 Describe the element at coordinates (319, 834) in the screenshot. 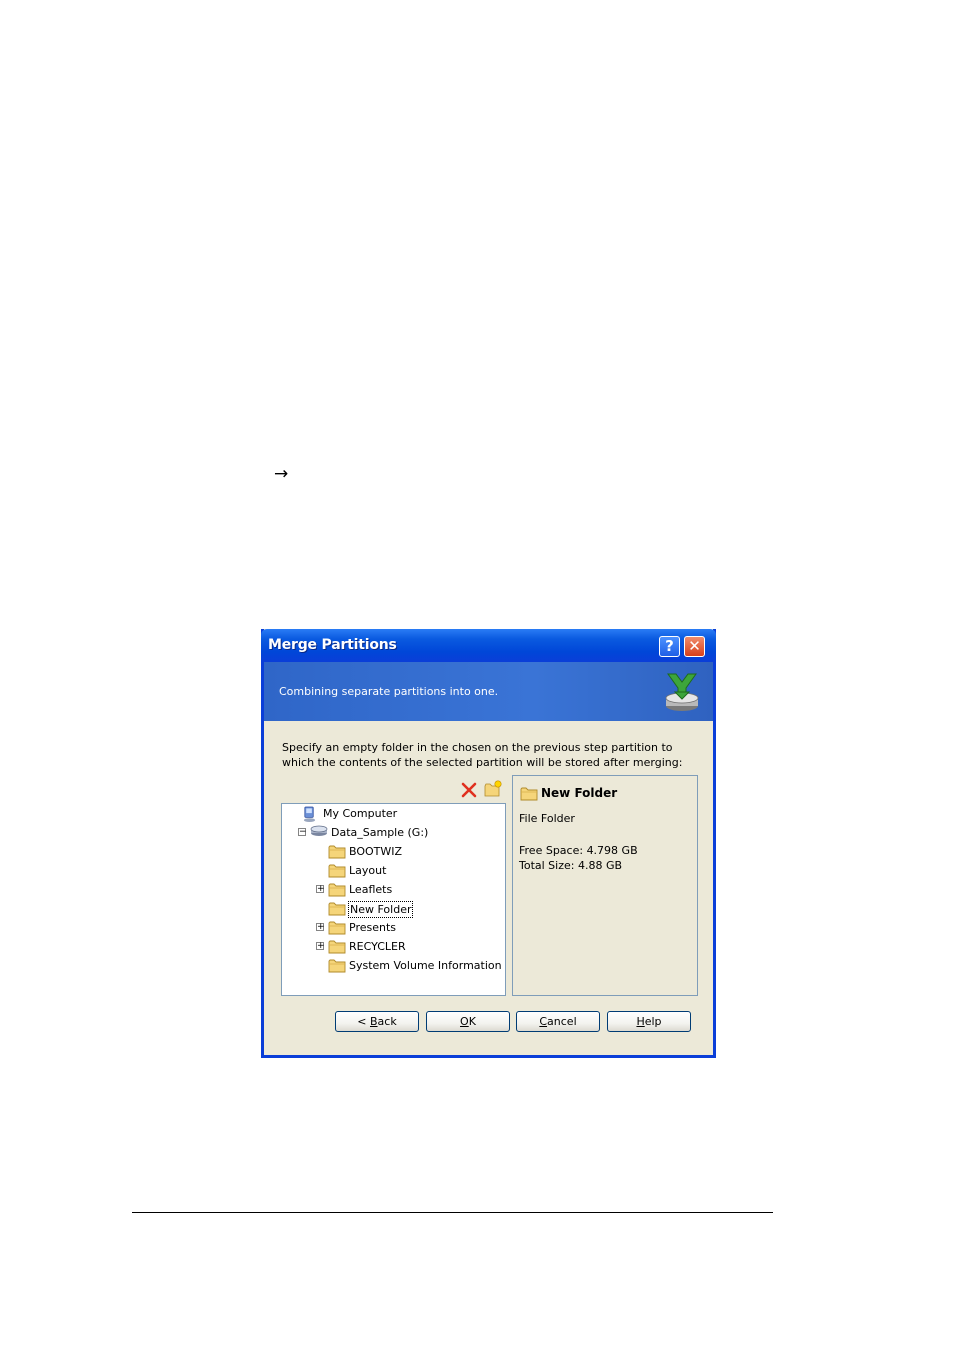

I see `drive-icon` at that location.